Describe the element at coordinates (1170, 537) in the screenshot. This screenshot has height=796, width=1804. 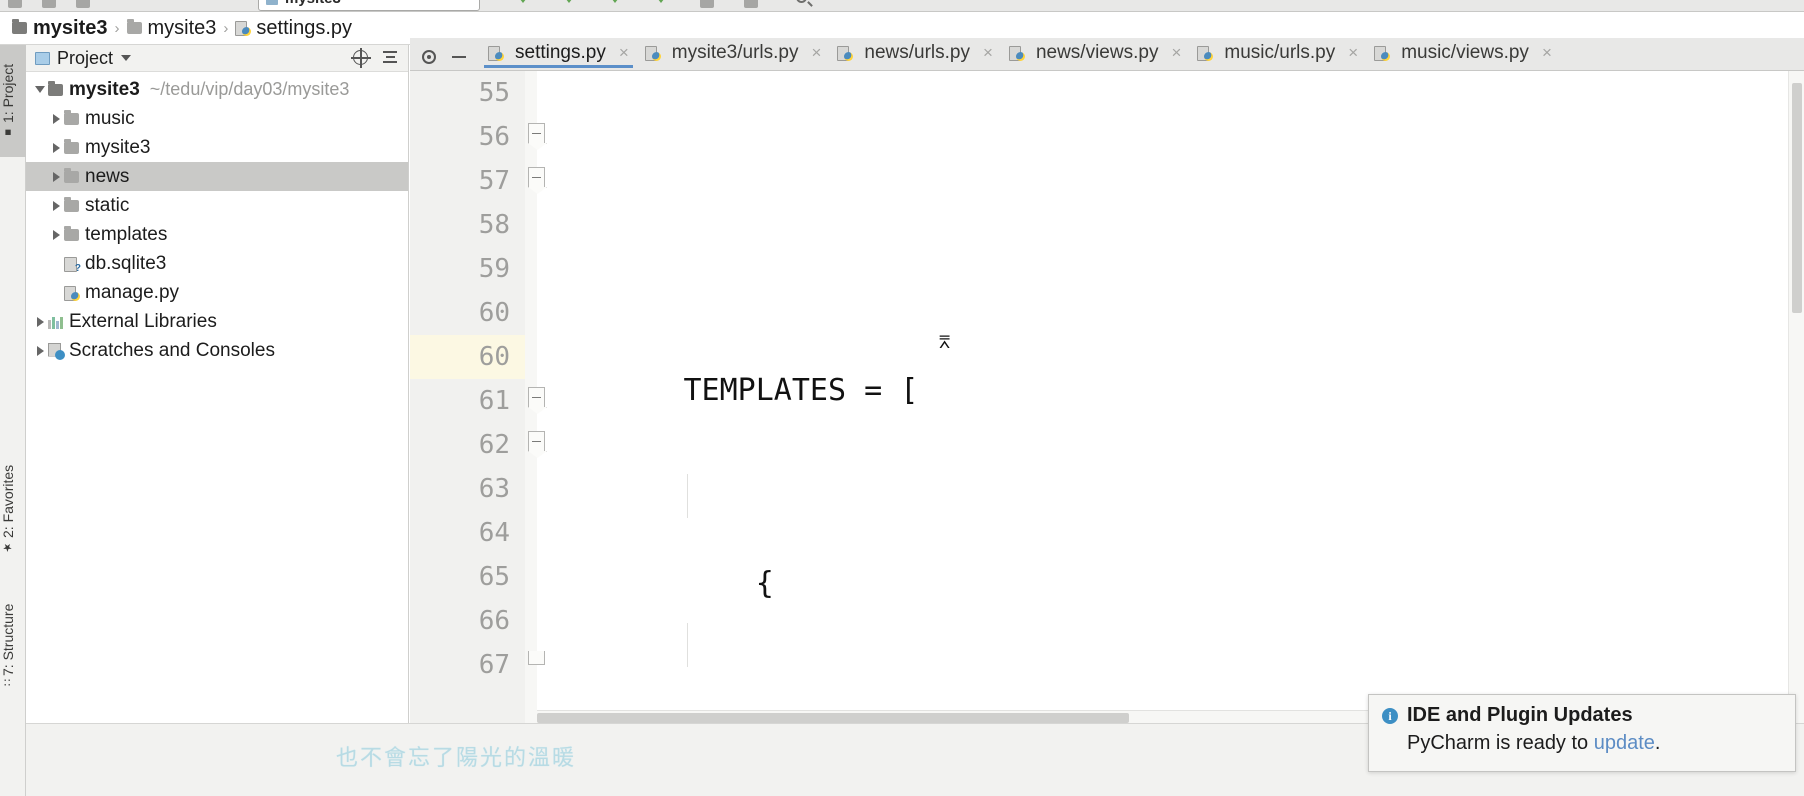
I see `code-line-57: {` at that location.